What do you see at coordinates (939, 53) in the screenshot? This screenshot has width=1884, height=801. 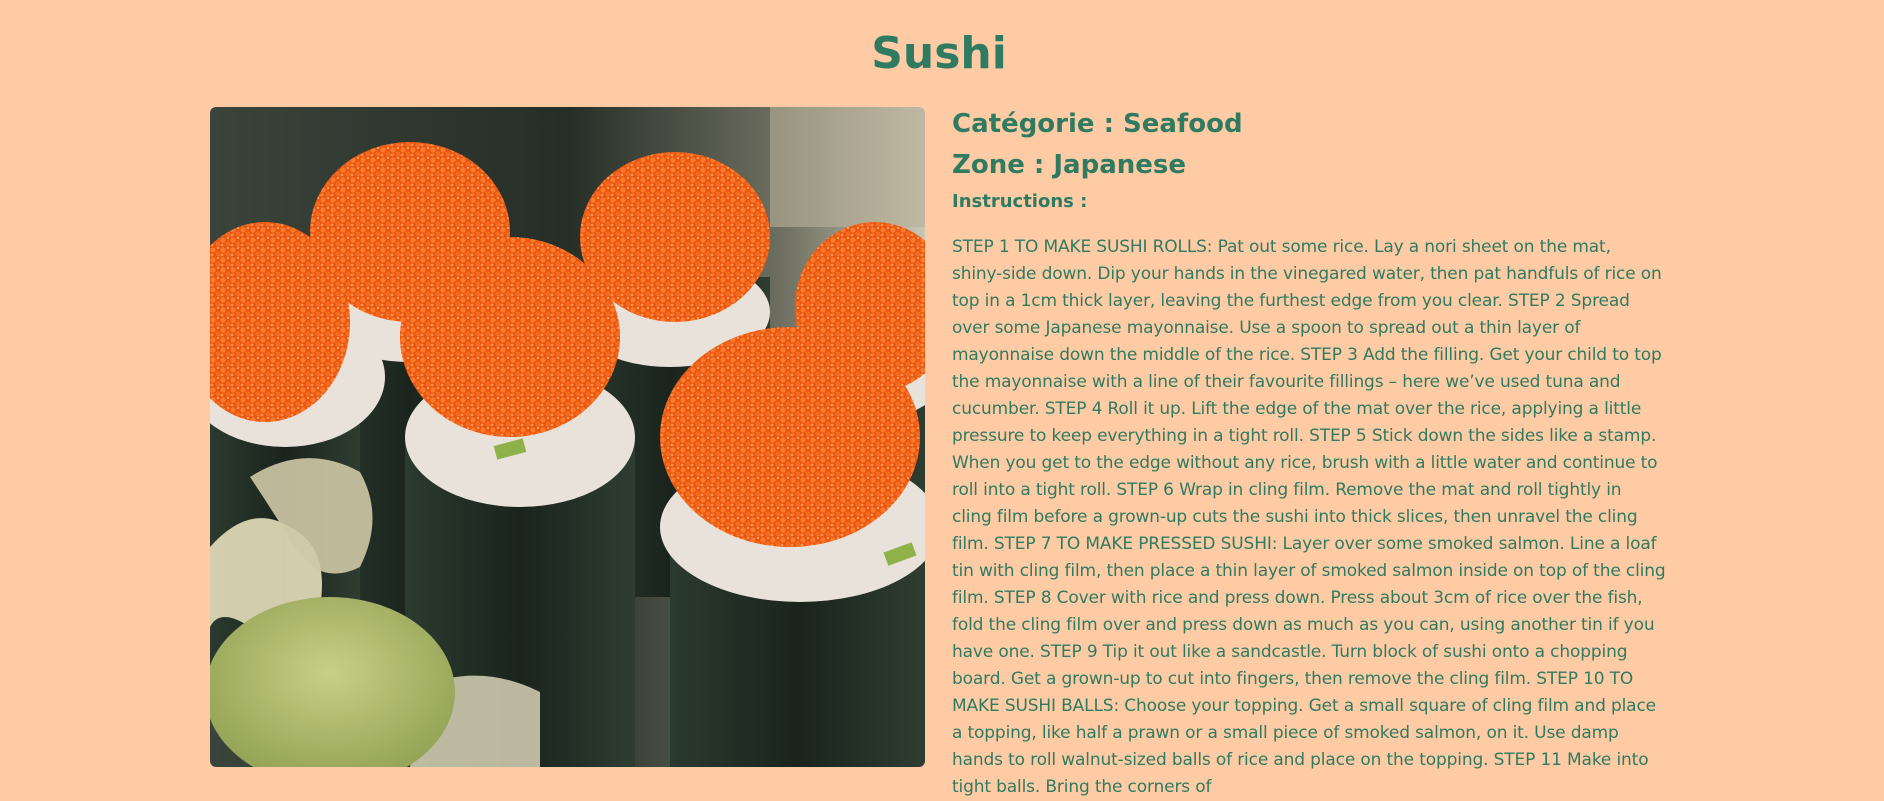 I see `page-title: Sushi` at bounding box center [939, 53].